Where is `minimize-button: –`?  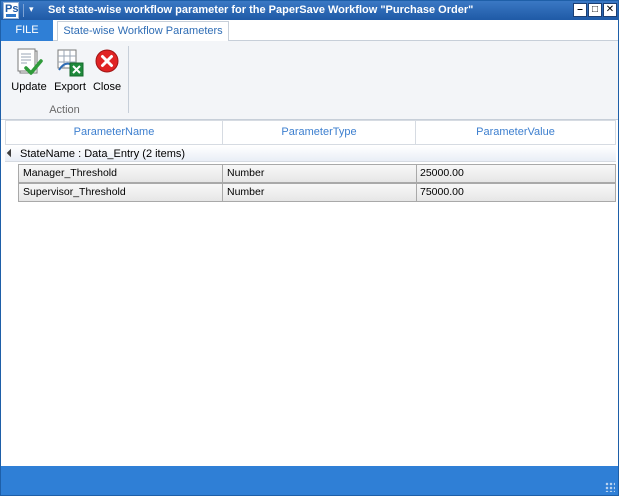 minimize-button: – is located at coordinates (580, 10).